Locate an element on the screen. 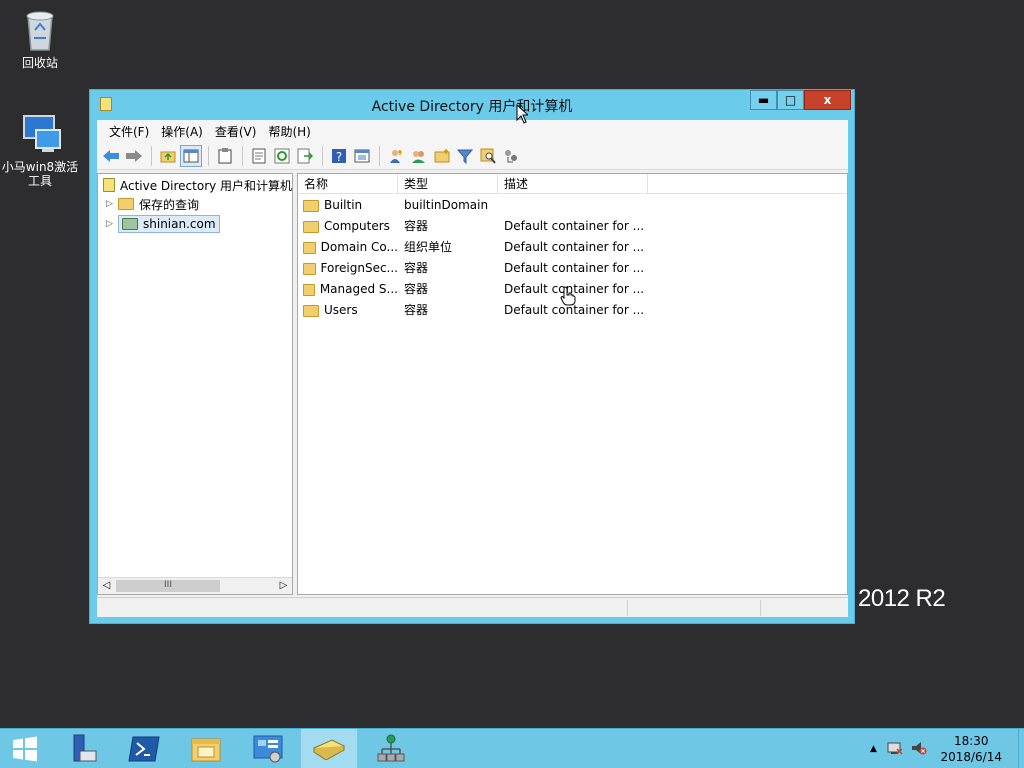 This screenshot has width=1024, height=768. activation-tool-shortcut: 小马win8激活工具 is located at coordinates (40, 150).